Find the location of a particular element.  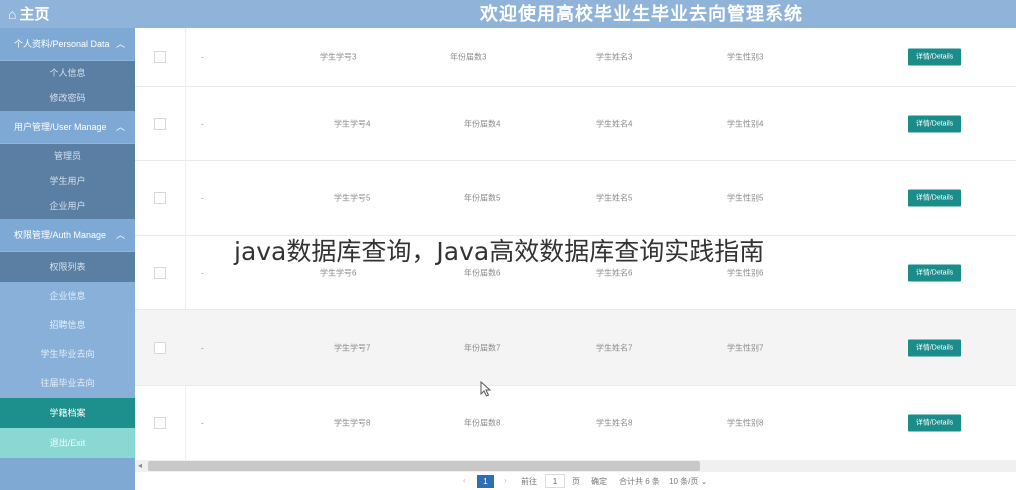

sidebar-item-personal-info: 个人信息 is located at coordinates (67, 73).